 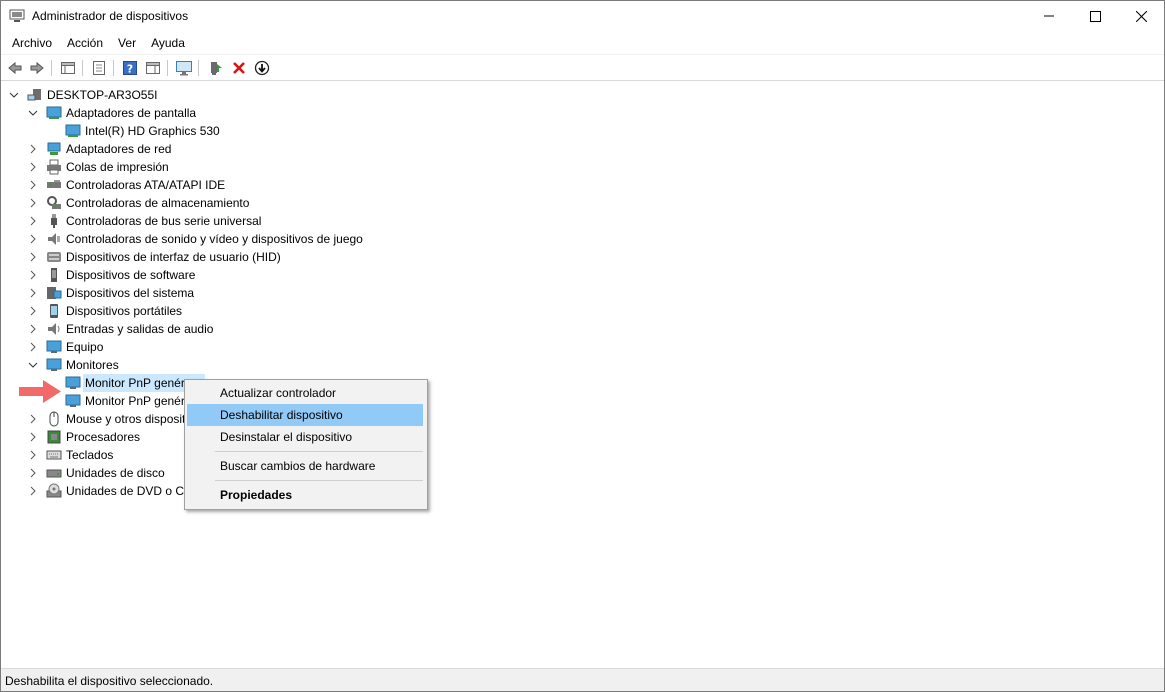 I want to click on mouse-icon, so click(x=54, y=419).